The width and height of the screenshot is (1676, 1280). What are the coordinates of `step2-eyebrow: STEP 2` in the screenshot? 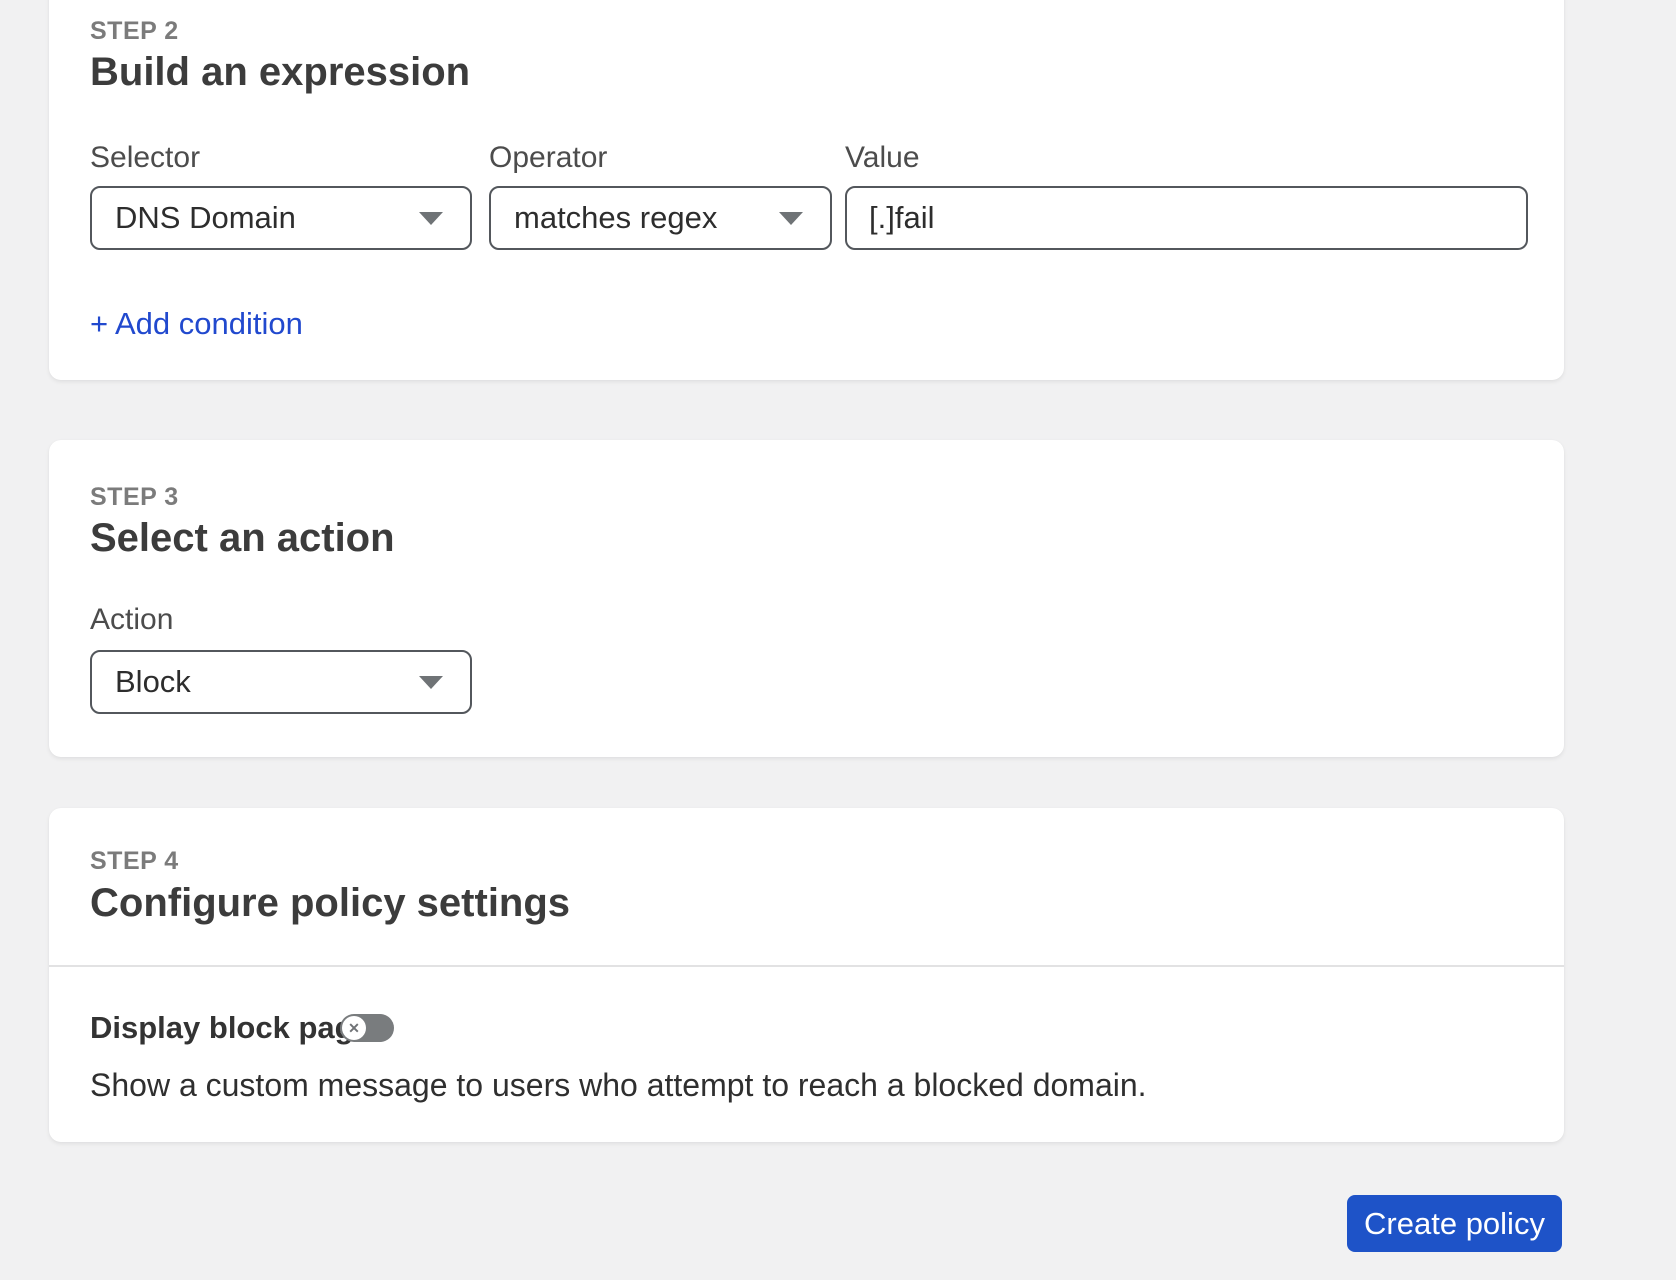 It's located at (134, 31).